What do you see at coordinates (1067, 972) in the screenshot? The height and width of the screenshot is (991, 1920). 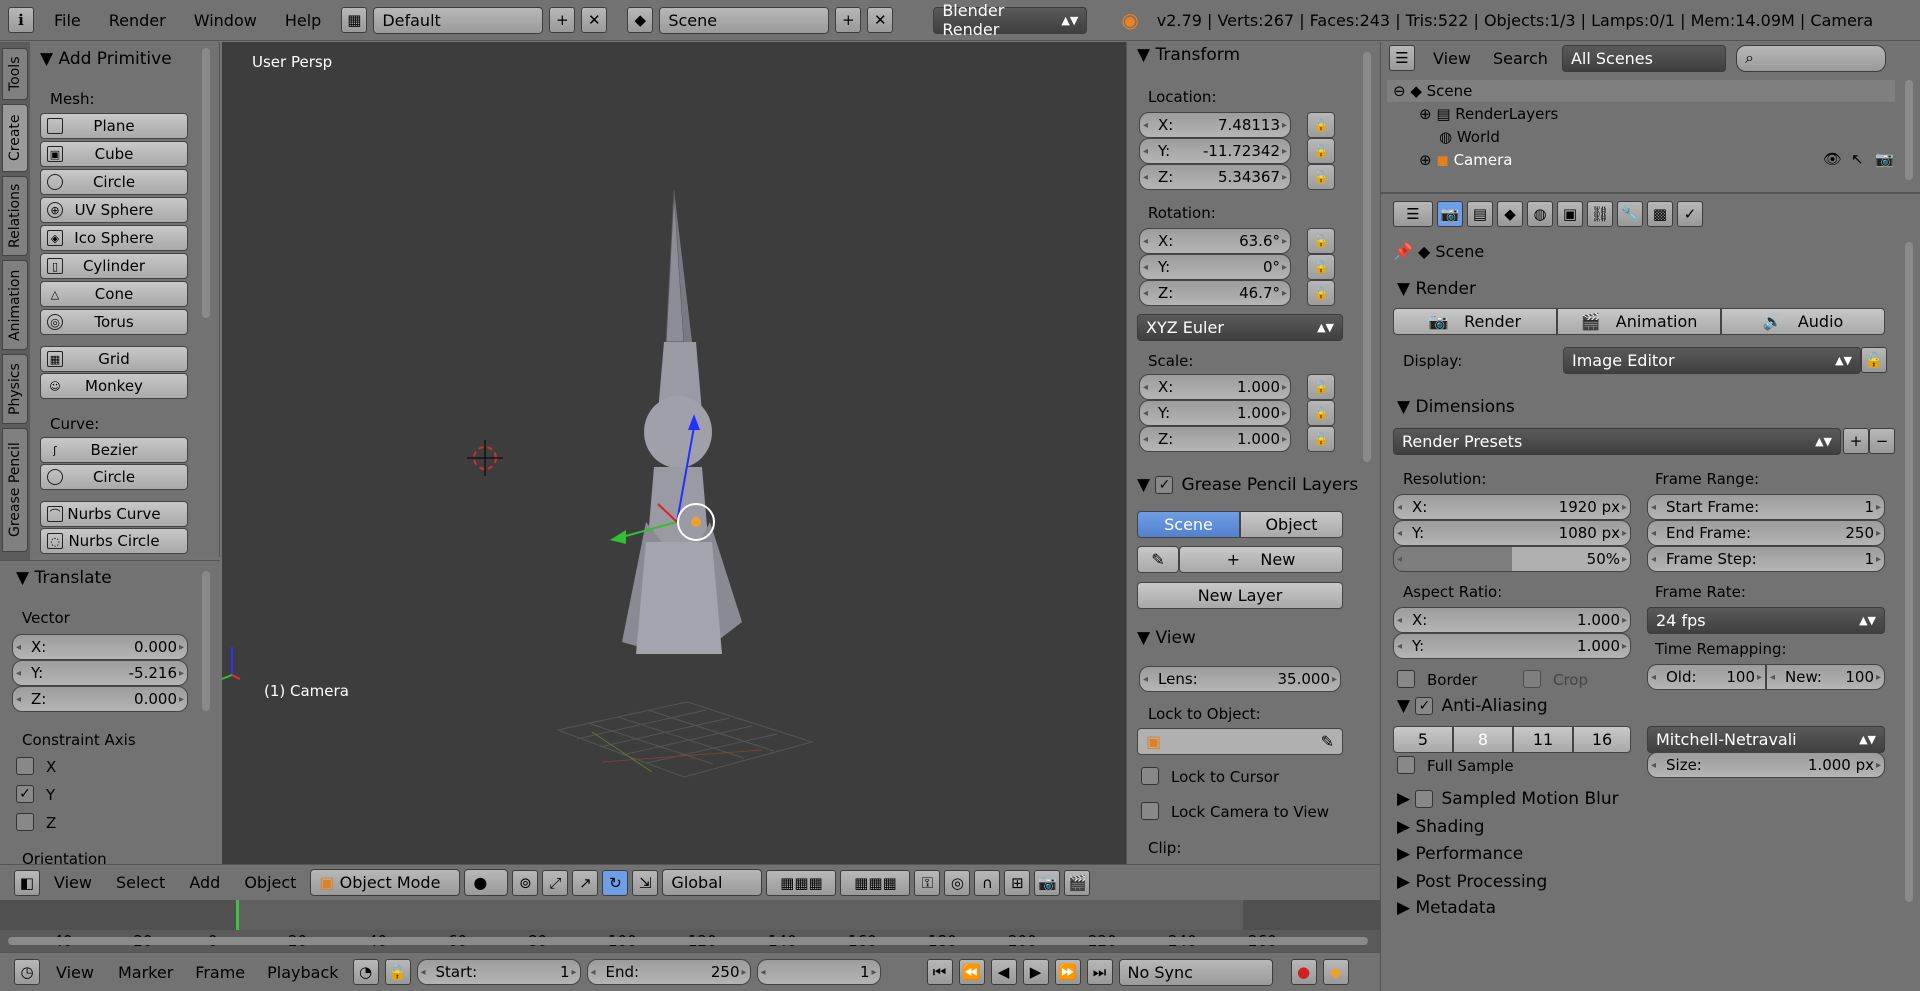 I see `jump-keyframe-forward-icon: ⏩` at bounding box center [1067, 972].